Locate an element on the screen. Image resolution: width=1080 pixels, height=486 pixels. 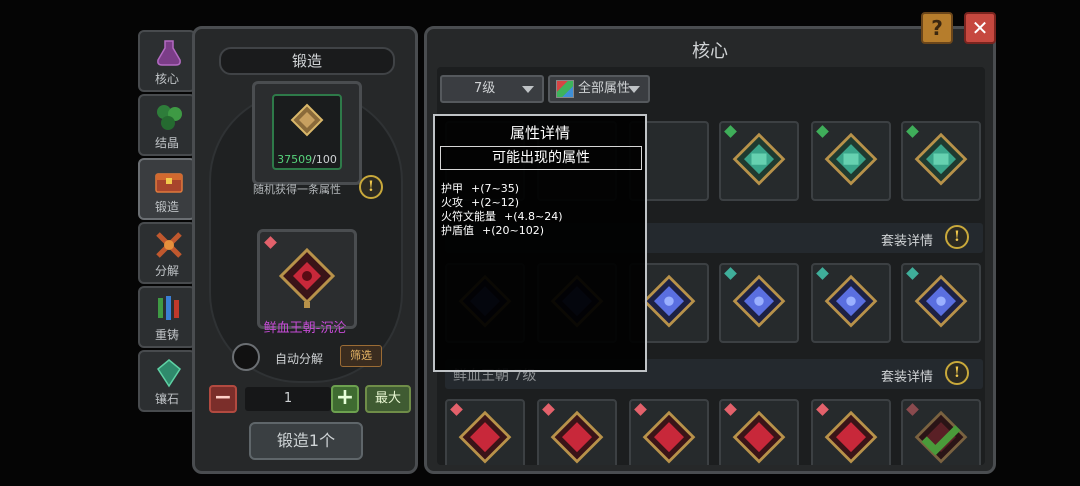
random-attribute-text: 随机获得一条属性 is located at coordinates (297, 189).